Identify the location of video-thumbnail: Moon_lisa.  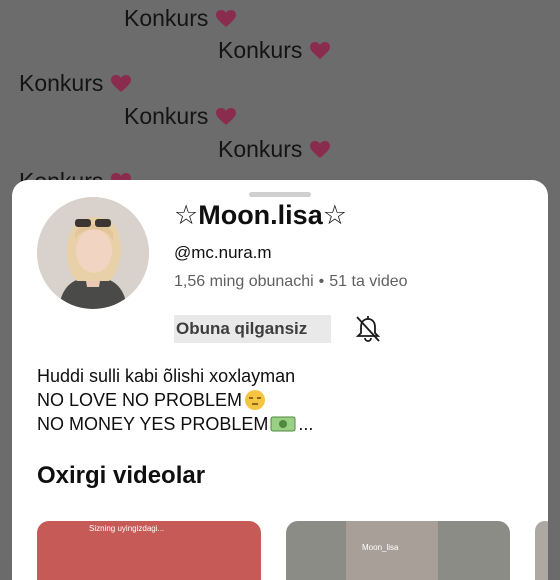
(398, 550).